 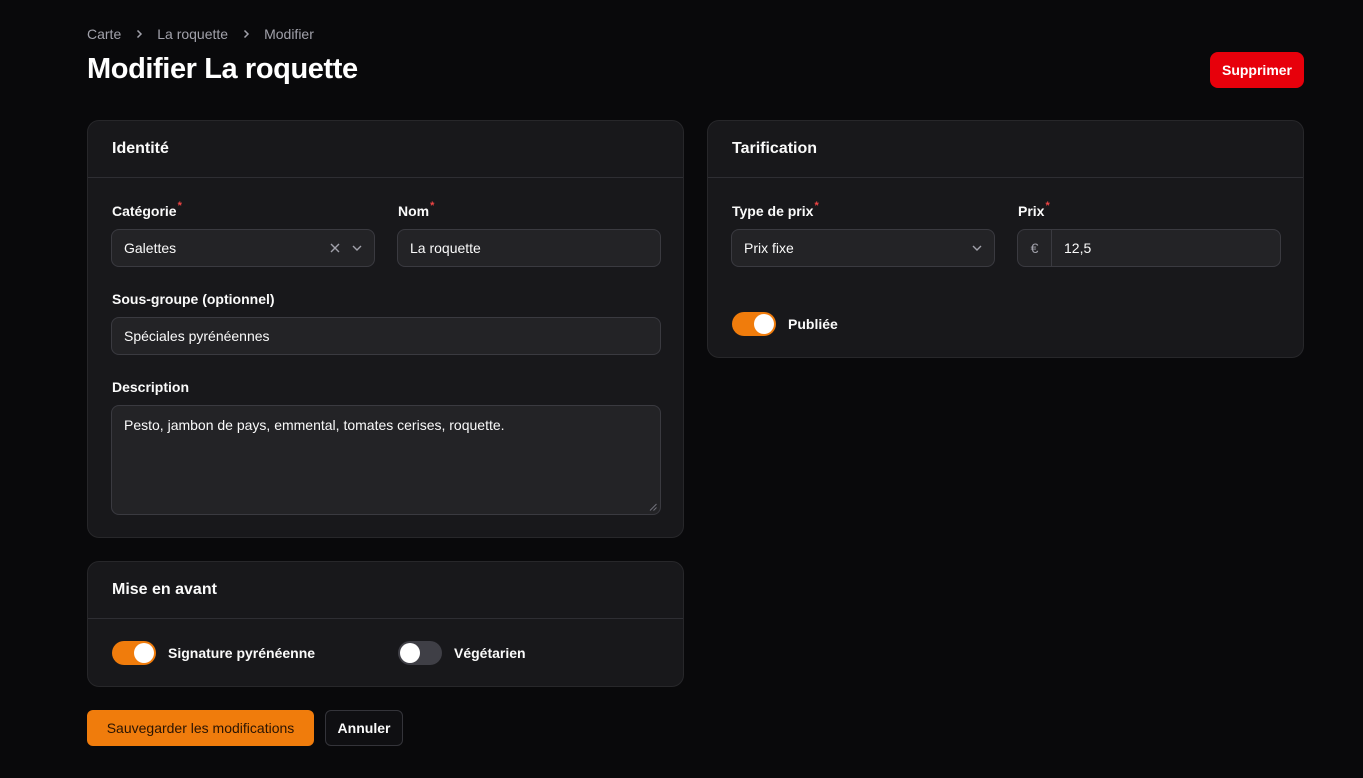 I want to click on nom-label: Nom*, so click(x=416, y=209).